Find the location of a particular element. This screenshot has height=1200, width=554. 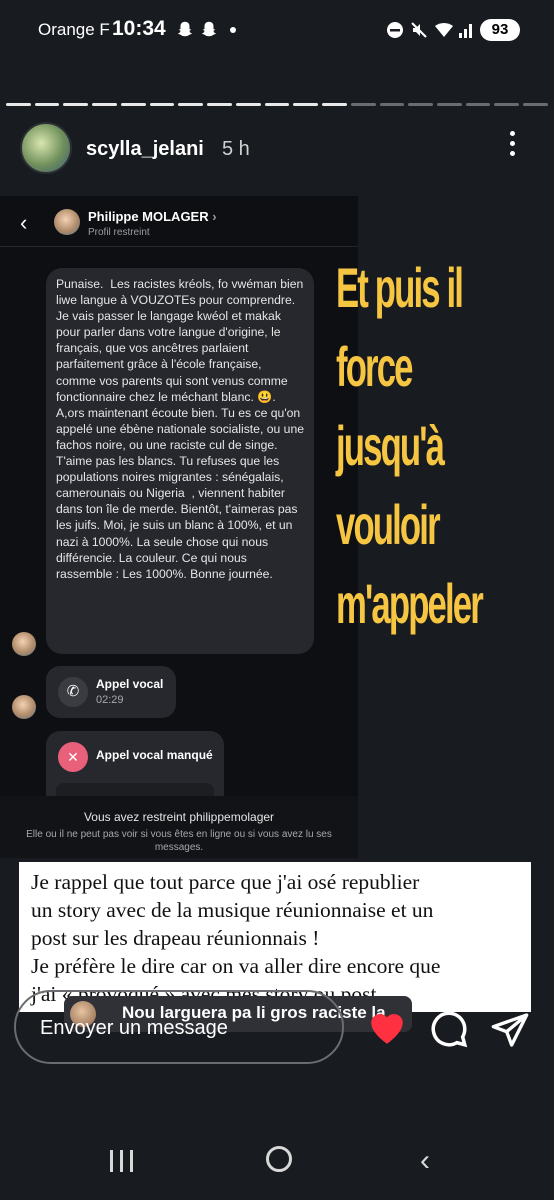

back-icon: ‹ is located at coordinates (425, 1161).